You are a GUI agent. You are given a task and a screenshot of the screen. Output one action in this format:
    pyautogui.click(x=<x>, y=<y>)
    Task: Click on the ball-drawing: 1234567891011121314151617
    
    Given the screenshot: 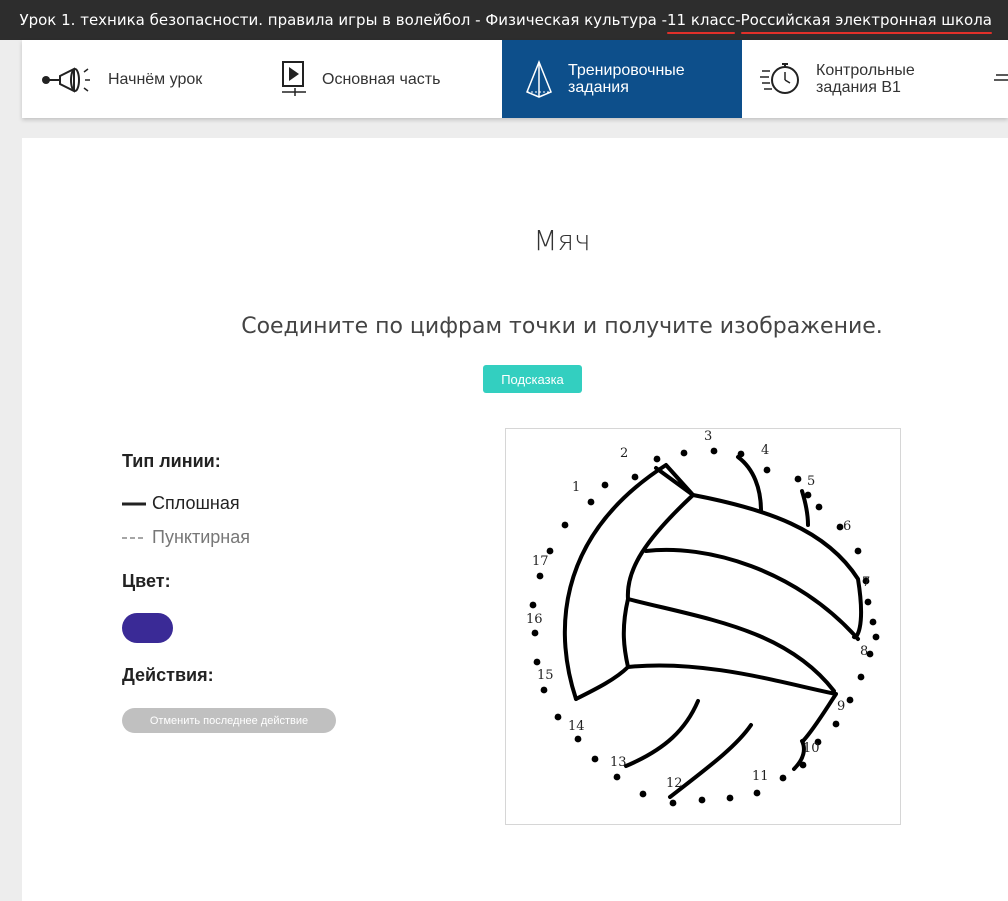 What is the action you would take?
    pyautogui.click(x=703, y=618)
    